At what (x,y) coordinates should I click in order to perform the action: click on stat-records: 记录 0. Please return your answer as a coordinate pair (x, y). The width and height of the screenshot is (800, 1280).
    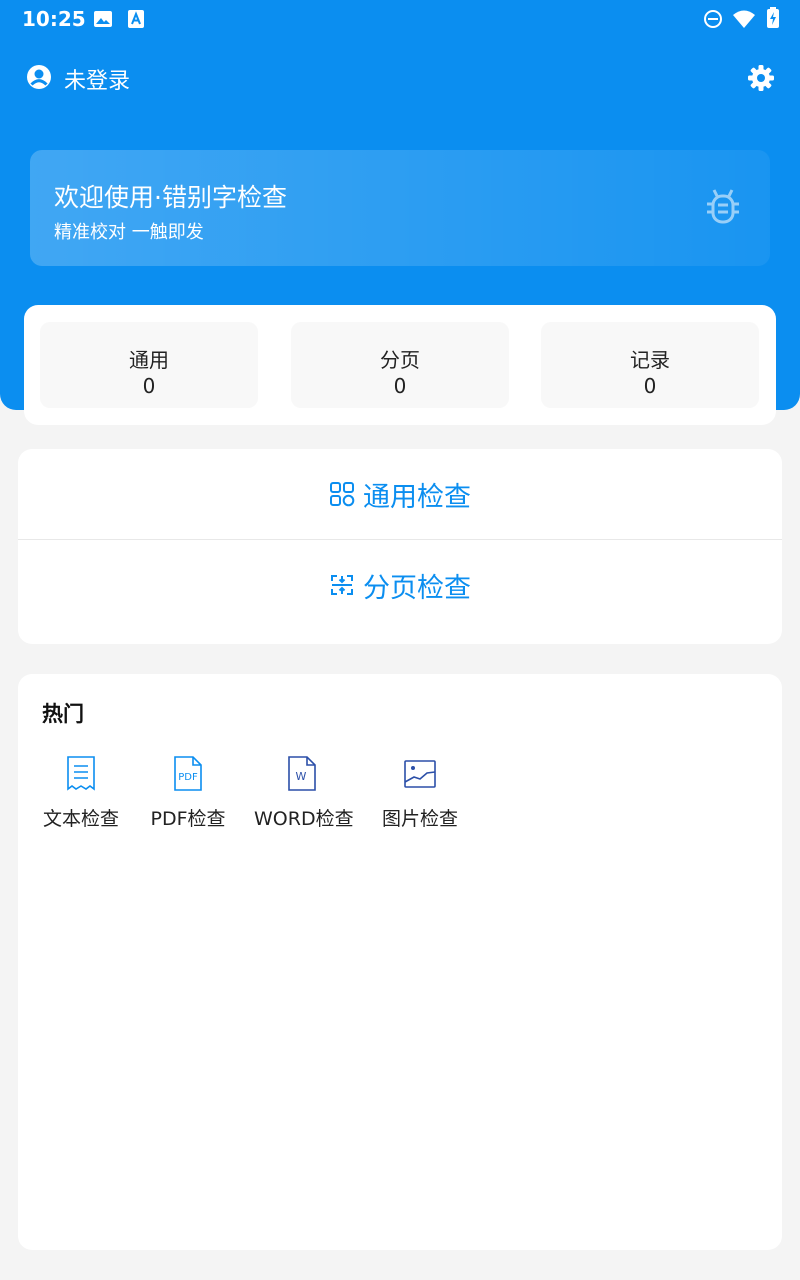
    Looking at the image, I should click on (650, 365).